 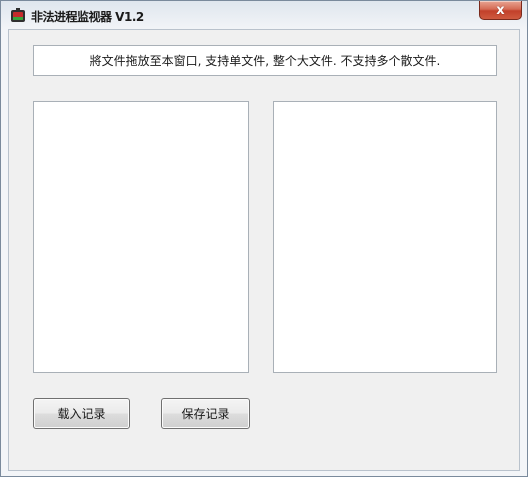 I want to click on window-title: 非法进程监视器 V1.2, so click(x=87, y=17).